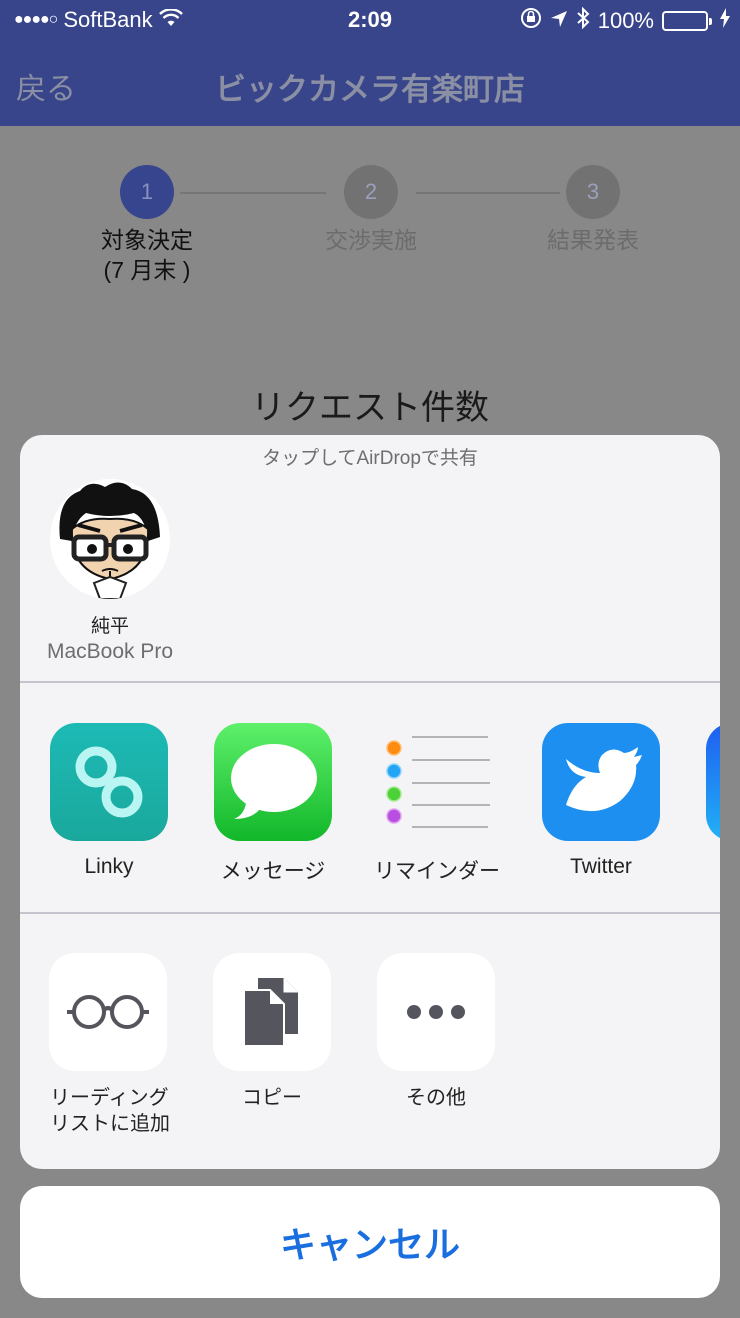  What do you see at coordinates (109, 782) in the screenshot?
I see `linky-icon` at bounding box center [109, 782].